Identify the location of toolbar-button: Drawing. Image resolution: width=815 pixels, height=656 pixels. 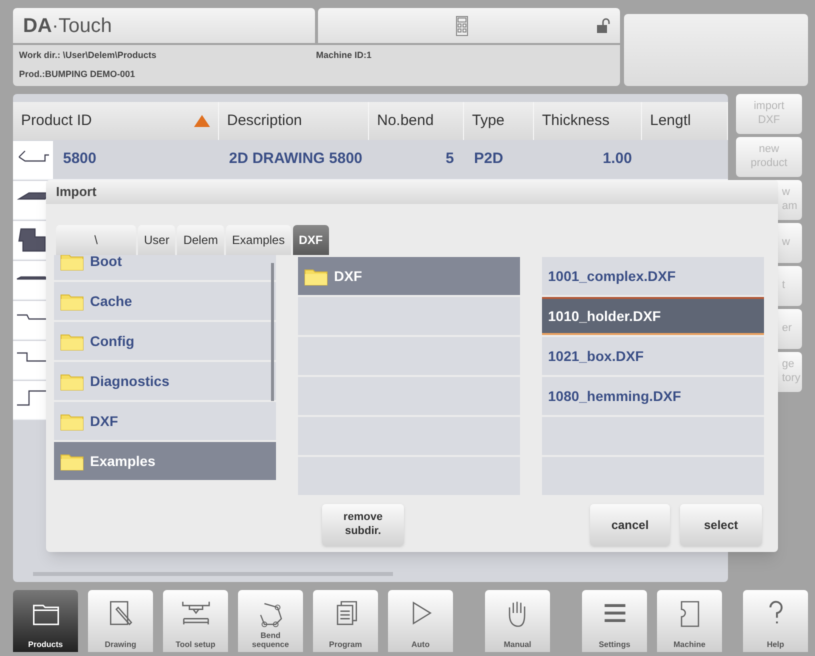
(120, 621).